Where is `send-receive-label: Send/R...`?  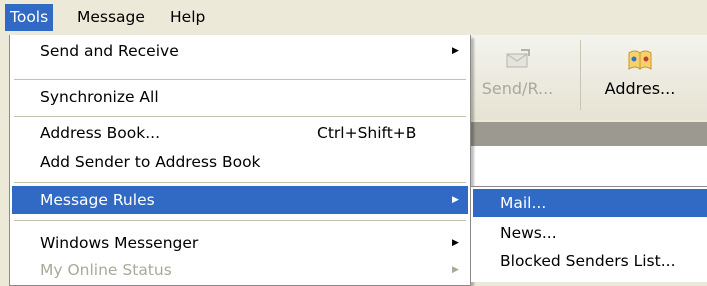
send-receive-label: Send/R... is located at coordinates (517, 88).